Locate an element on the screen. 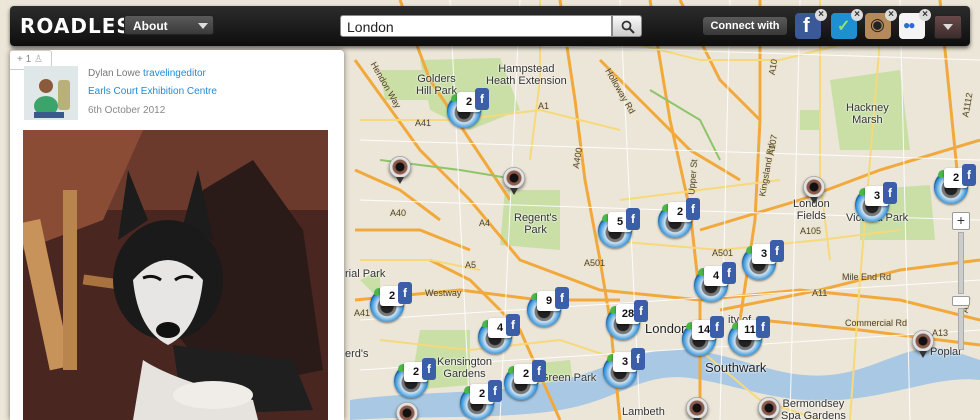 Image resolution: width=980 pixels, height=420 pixels. facebook-icon: f is located at coordinates (806, 26).